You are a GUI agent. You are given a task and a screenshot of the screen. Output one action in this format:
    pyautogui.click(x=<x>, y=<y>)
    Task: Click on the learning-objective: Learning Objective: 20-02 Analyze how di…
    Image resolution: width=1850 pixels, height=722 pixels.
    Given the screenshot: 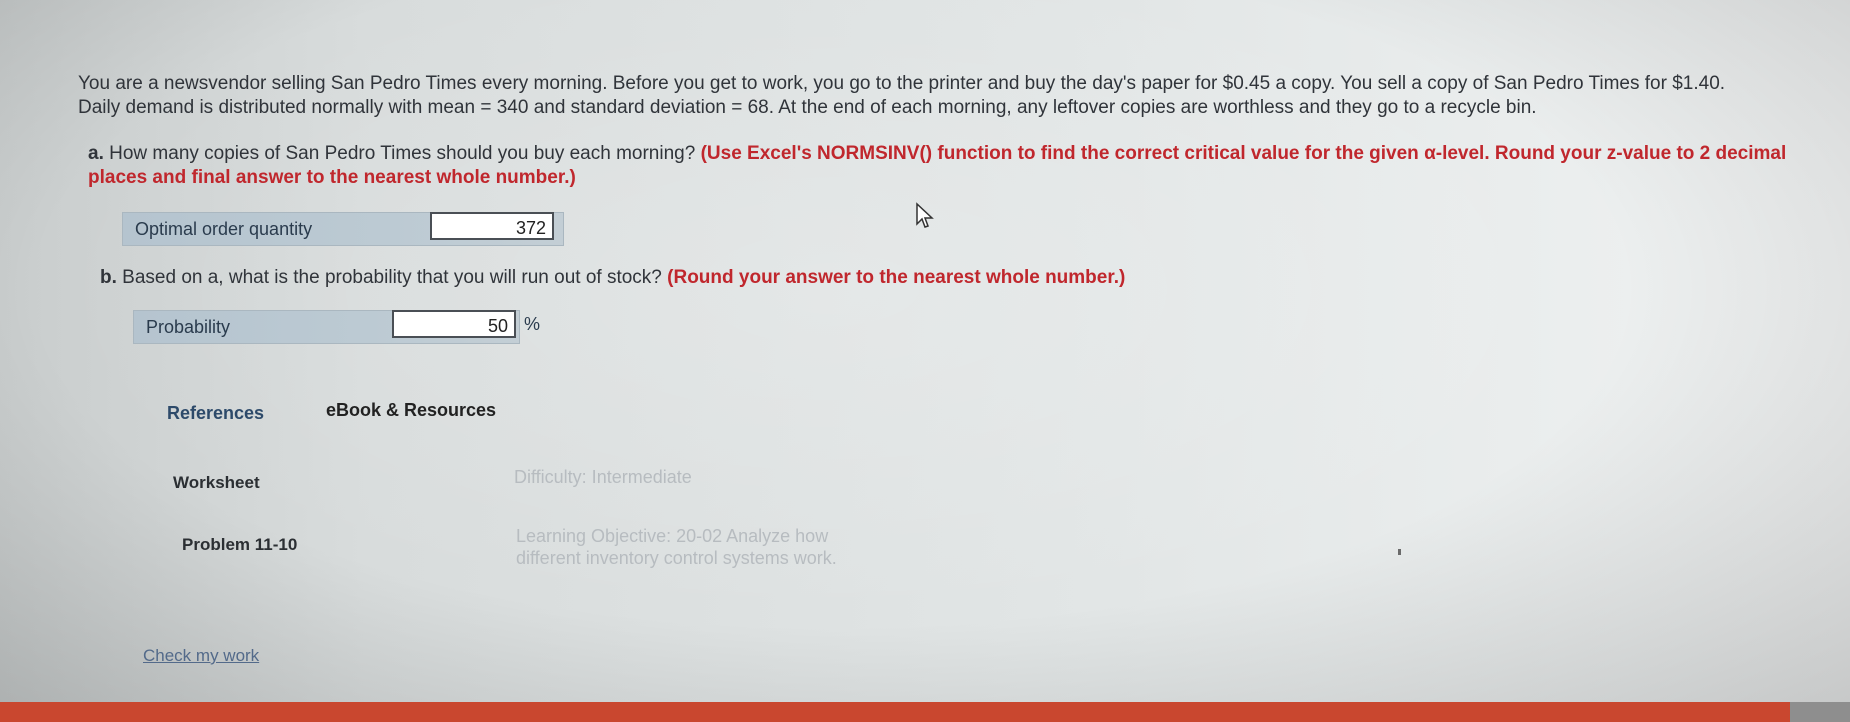 What is the action you would take?
    pyautogui.click(x=676, y=547)
    